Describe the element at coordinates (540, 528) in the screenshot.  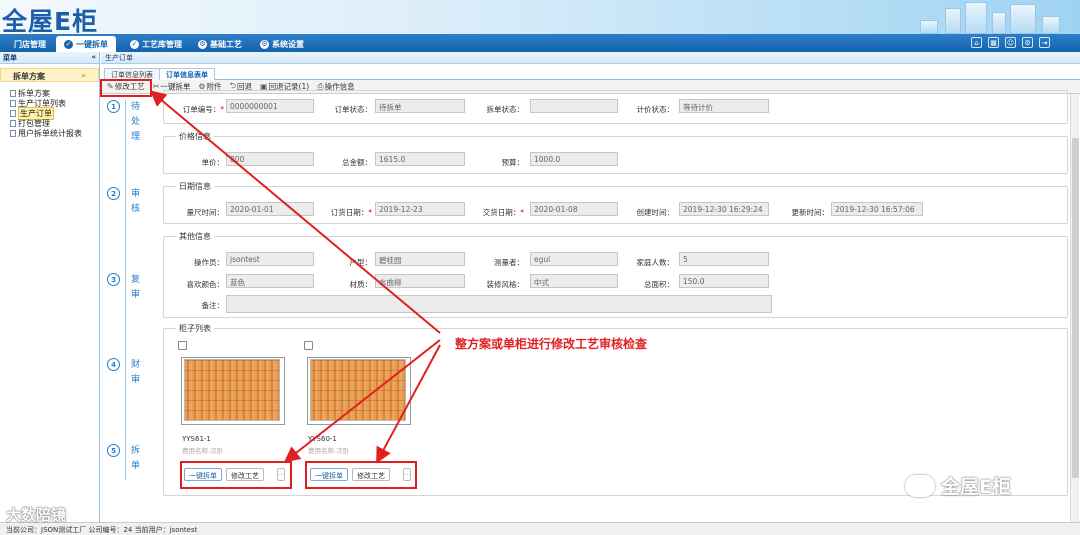
I see `status-bar: 当前公司：JSON测试工厂 公司编号：24 当前用户：jsontest` at that location.